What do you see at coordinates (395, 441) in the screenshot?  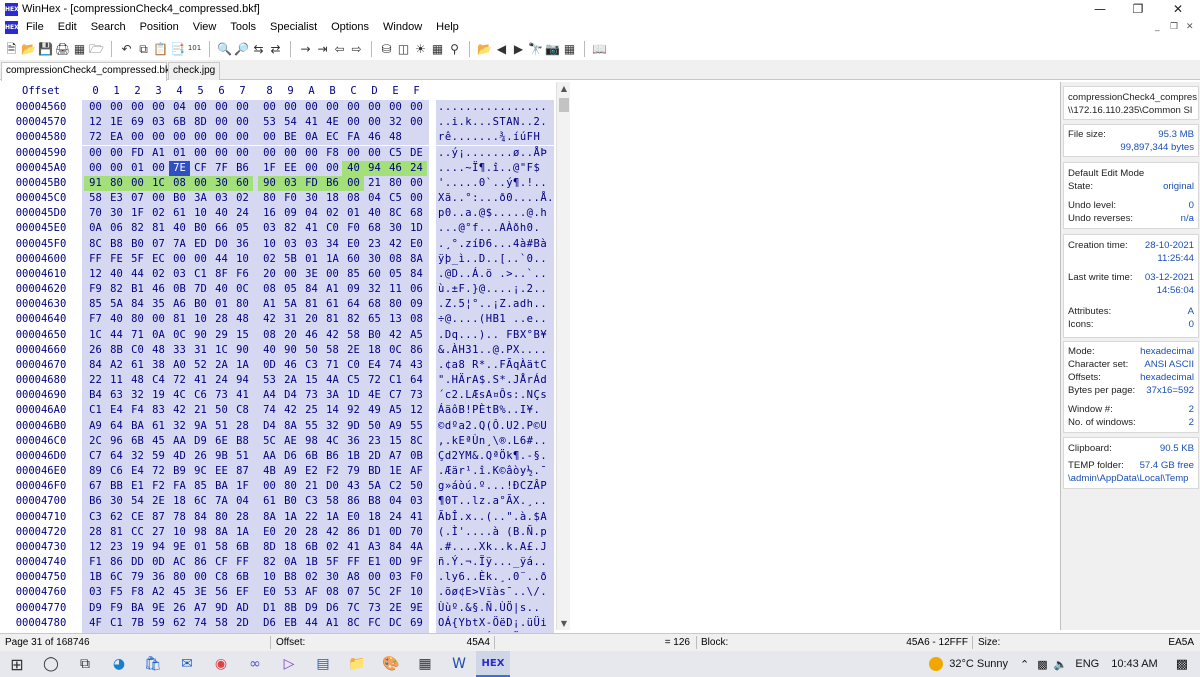 I see `hex-byte: 15` at bounding box center [395, 441].